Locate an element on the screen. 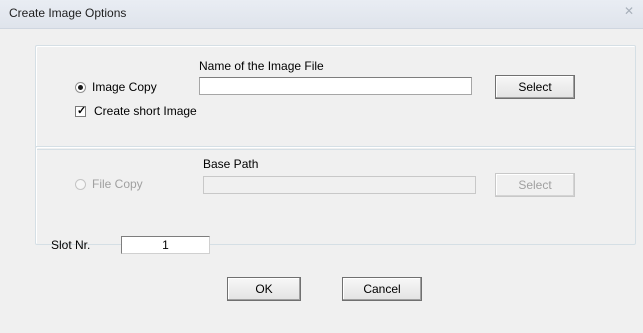 This screenshot has height=333, width=643. base-path-heading: Base Path is located at coordinates (231, 164).